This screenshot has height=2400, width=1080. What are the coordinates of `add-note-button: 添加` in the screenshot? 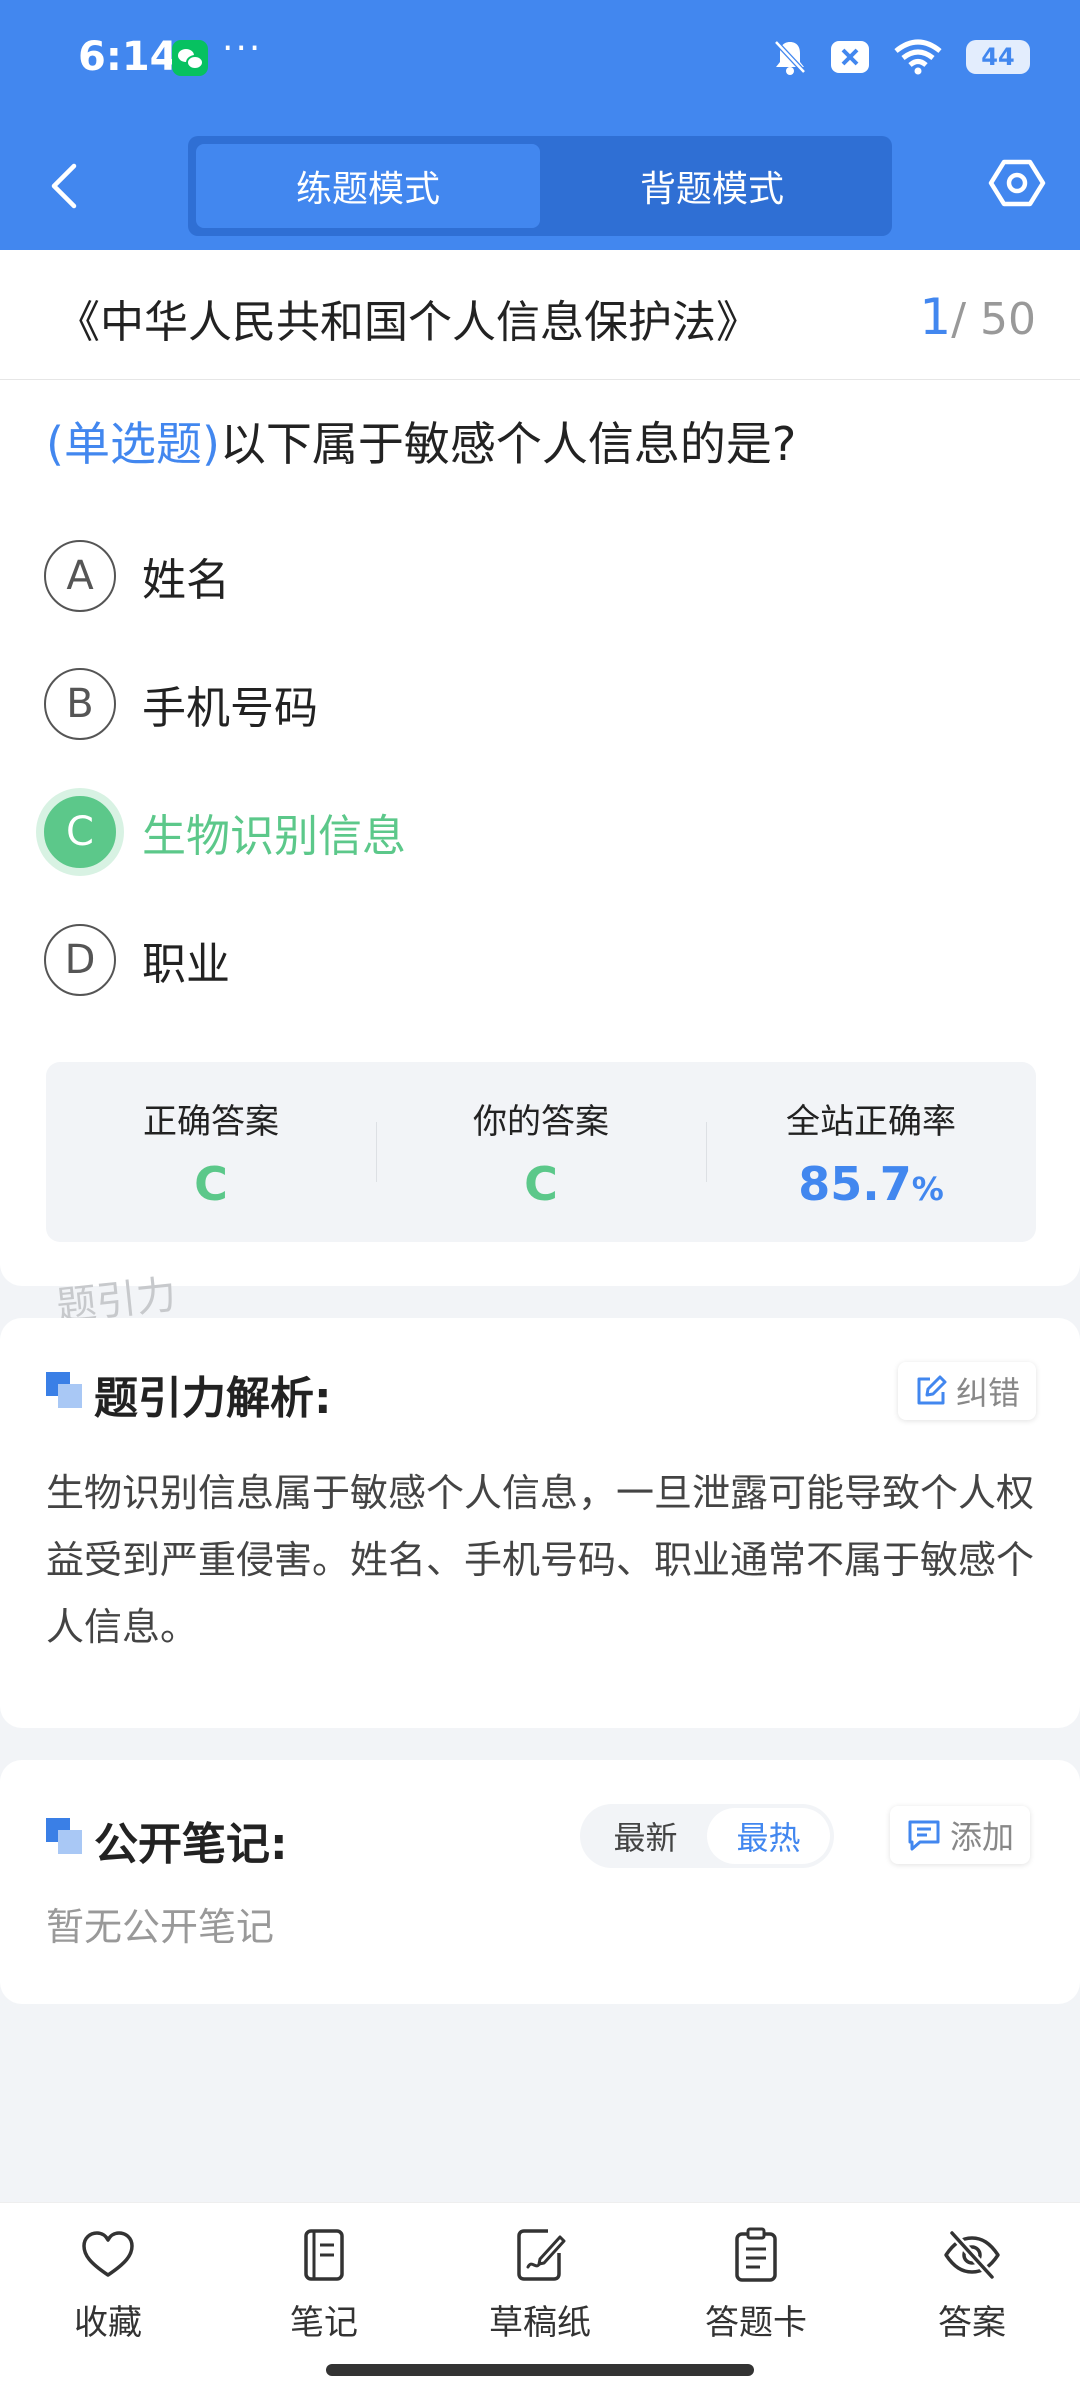 It's located at (960, 1835).